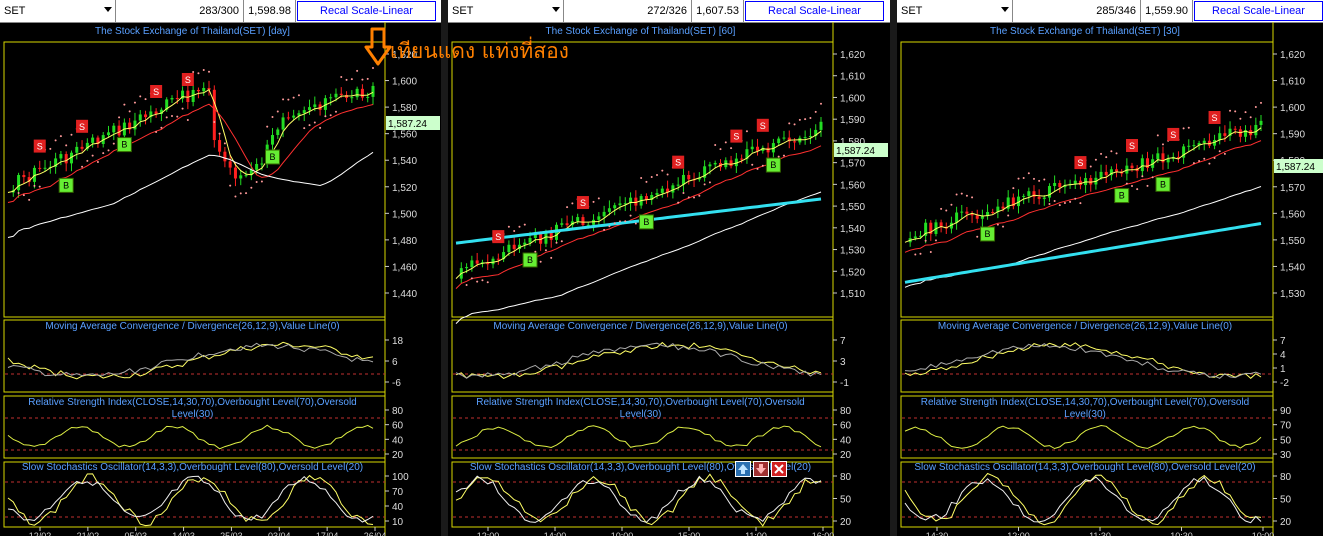 This screenshot has height=536, width=1323. I want to click on time-label: 11:30, so click(1100, 533).